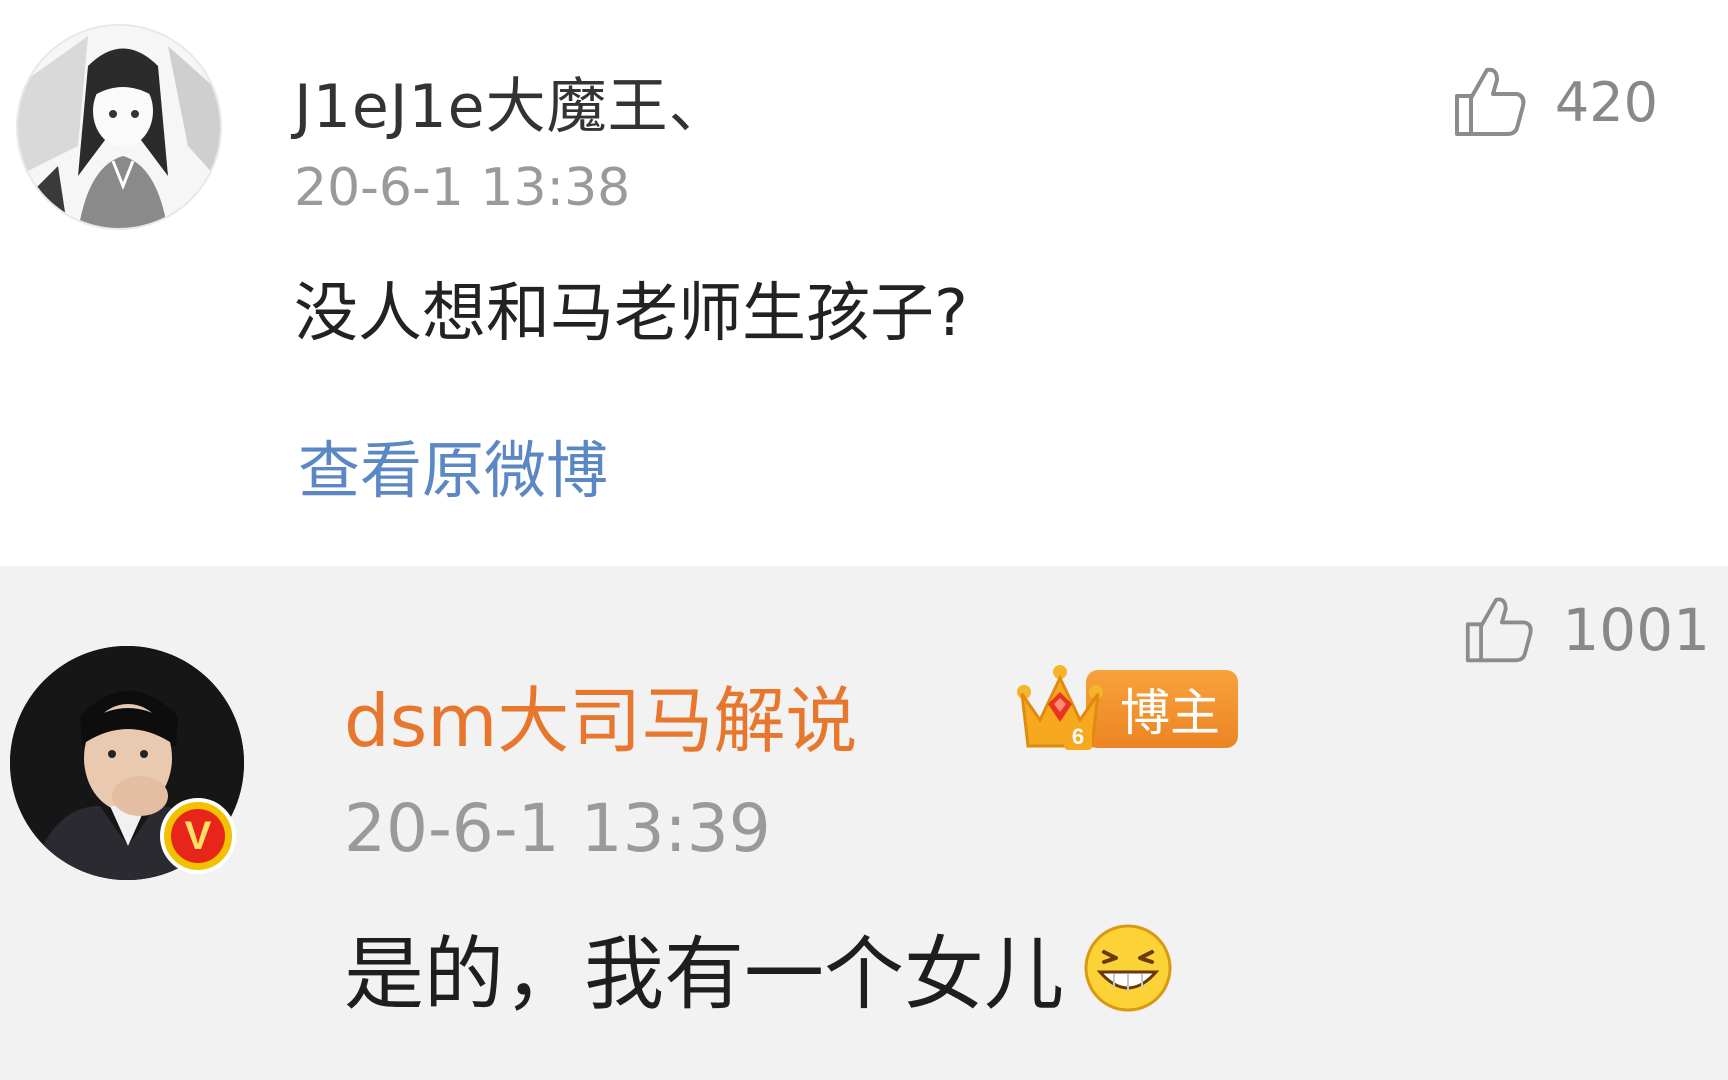 This screenshot has height=1080, width=1728. Describe the element at coordinates (1078, 736) in the screenshot. I see `badge-level: 6` at that location.